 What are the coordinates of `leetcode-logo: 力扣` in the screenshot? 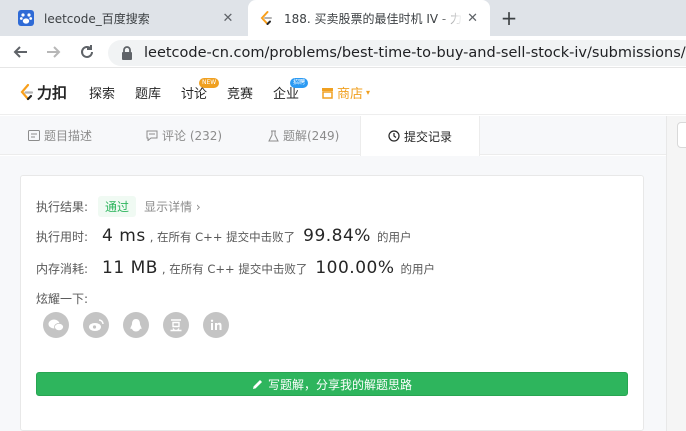 It's located at (42, 92).